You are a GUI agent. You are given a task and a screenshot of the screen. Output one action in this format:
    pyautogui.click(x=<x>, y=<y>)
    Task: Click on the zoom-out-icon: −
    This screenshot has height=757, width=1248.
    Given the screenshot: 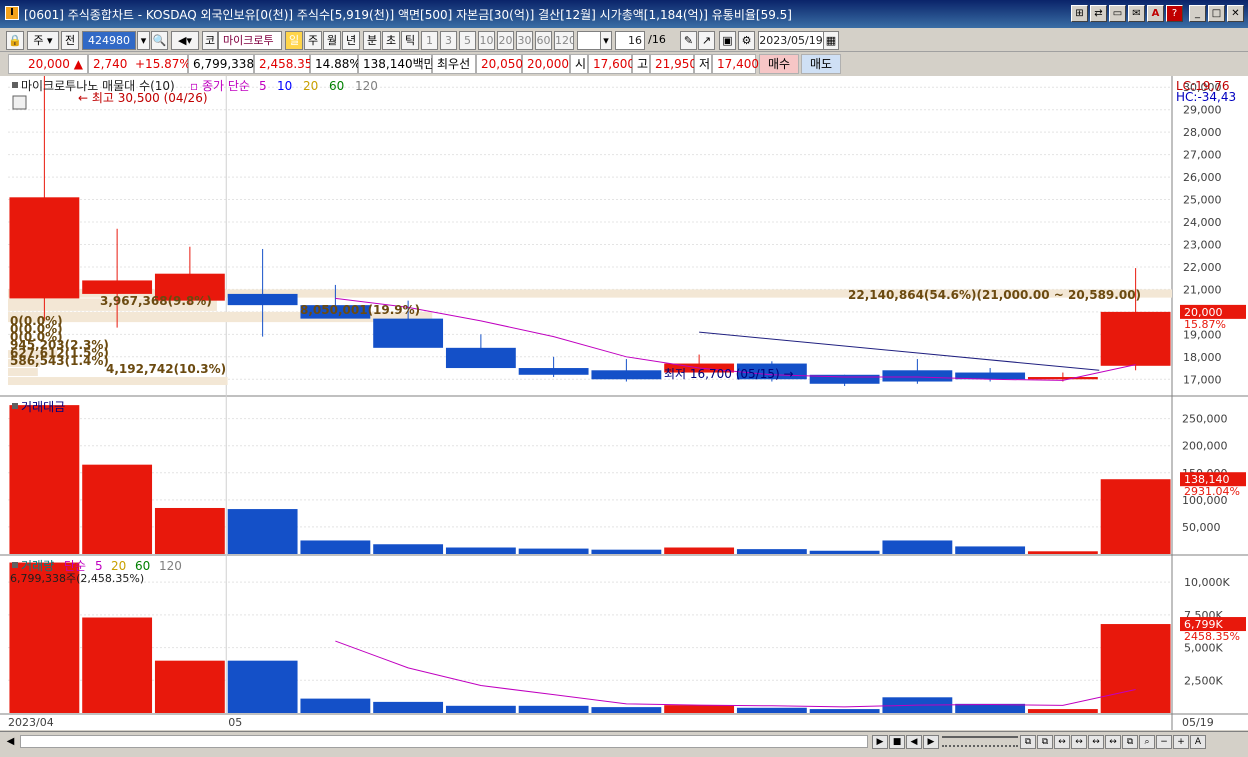 What is the action you would take?
    pyautogui.click(x=1164, y=742)
    